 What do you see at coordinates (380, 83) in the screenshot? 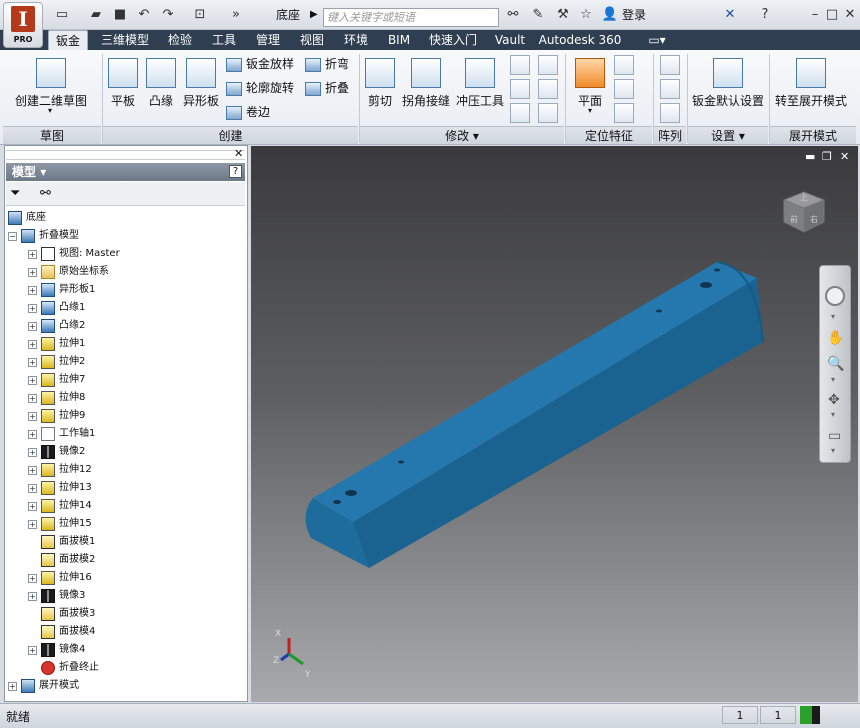
I see `cut-button: 剪切` at bounding box center [380, 83].